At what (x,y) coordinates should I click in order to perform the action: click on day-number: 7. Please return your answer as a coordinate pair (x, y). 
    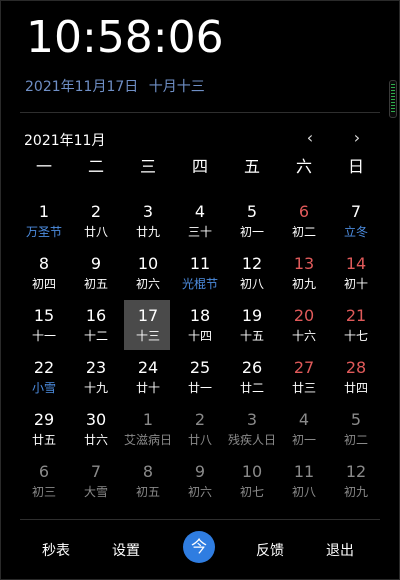
    Looking at the image, I should click on (356, 211).